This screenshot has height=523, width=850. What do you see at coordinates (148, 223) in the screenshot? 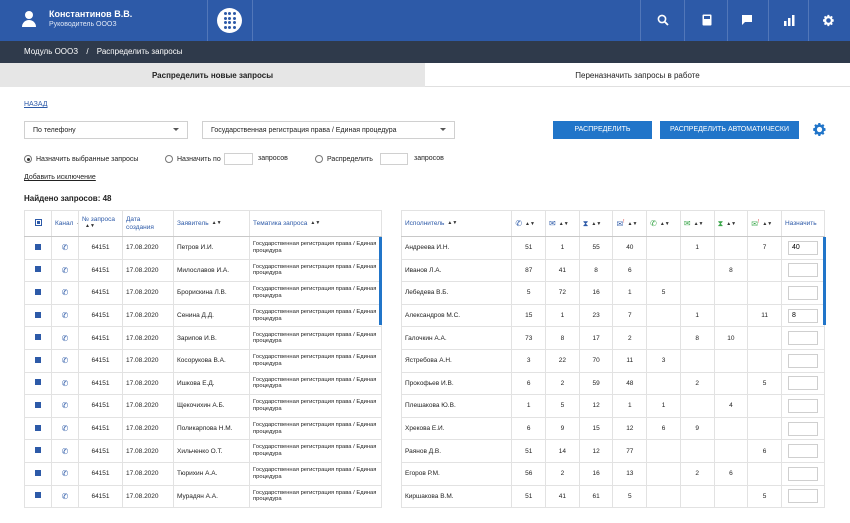
I see `col-date: Дата создания` at bounding box center [148, 223].